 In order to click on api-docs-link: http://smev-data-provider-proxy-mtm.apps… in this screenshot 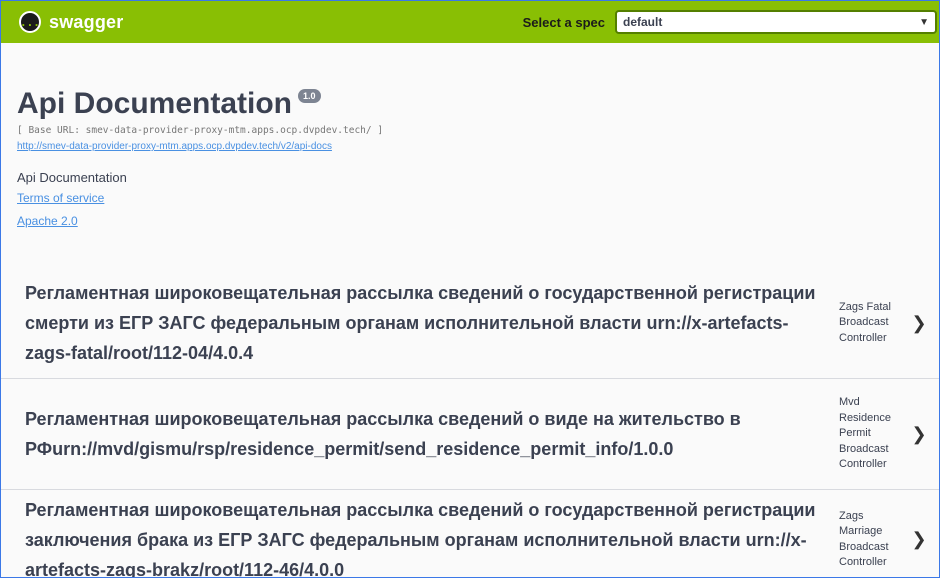, I will do `click(174, 146)`.